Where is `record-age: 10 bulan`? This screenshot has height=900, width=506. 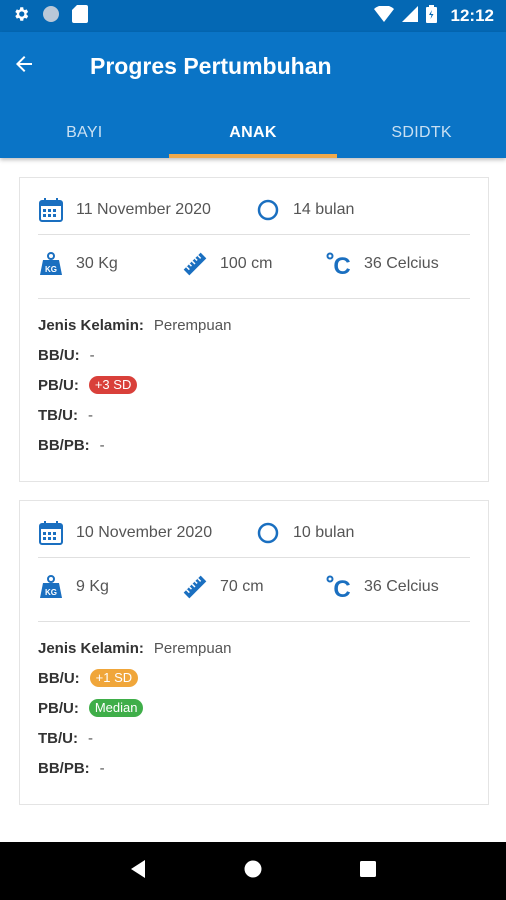 record-age: 10 bulan is located at coordinates (304, 533).